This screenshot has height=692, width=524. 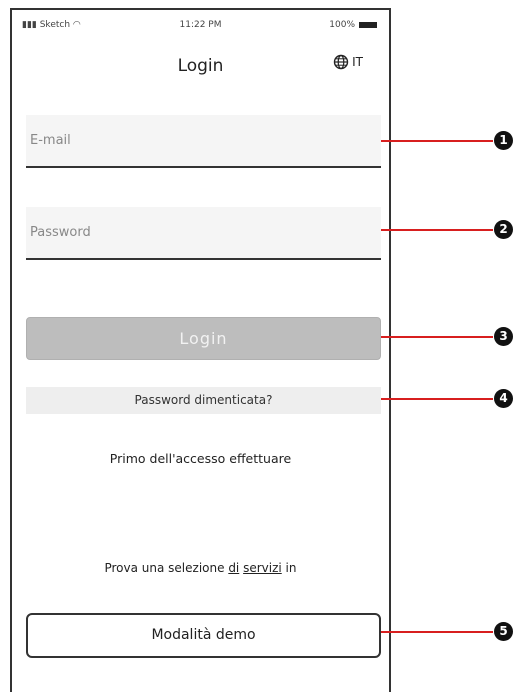 I want to click on login-button: Login, so click(x=203, y=338).